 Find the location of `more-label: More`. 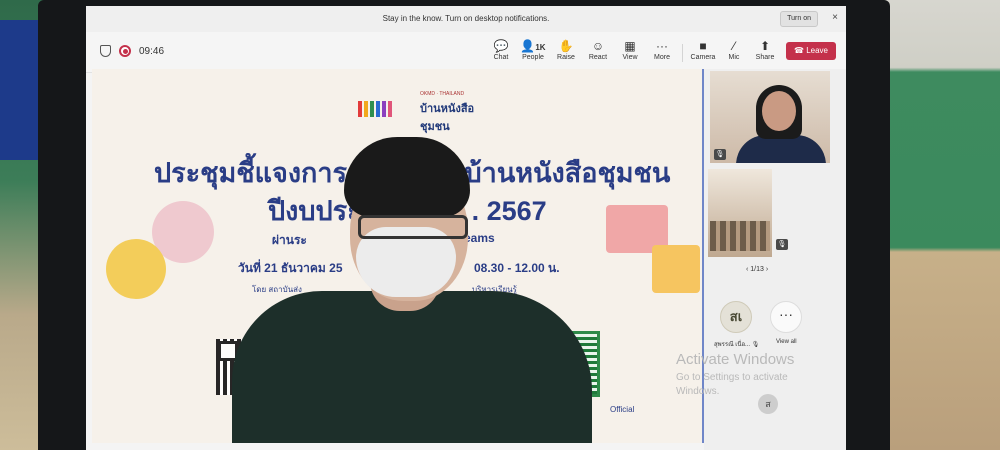

more-label: More is located at coordinates (662, 57).